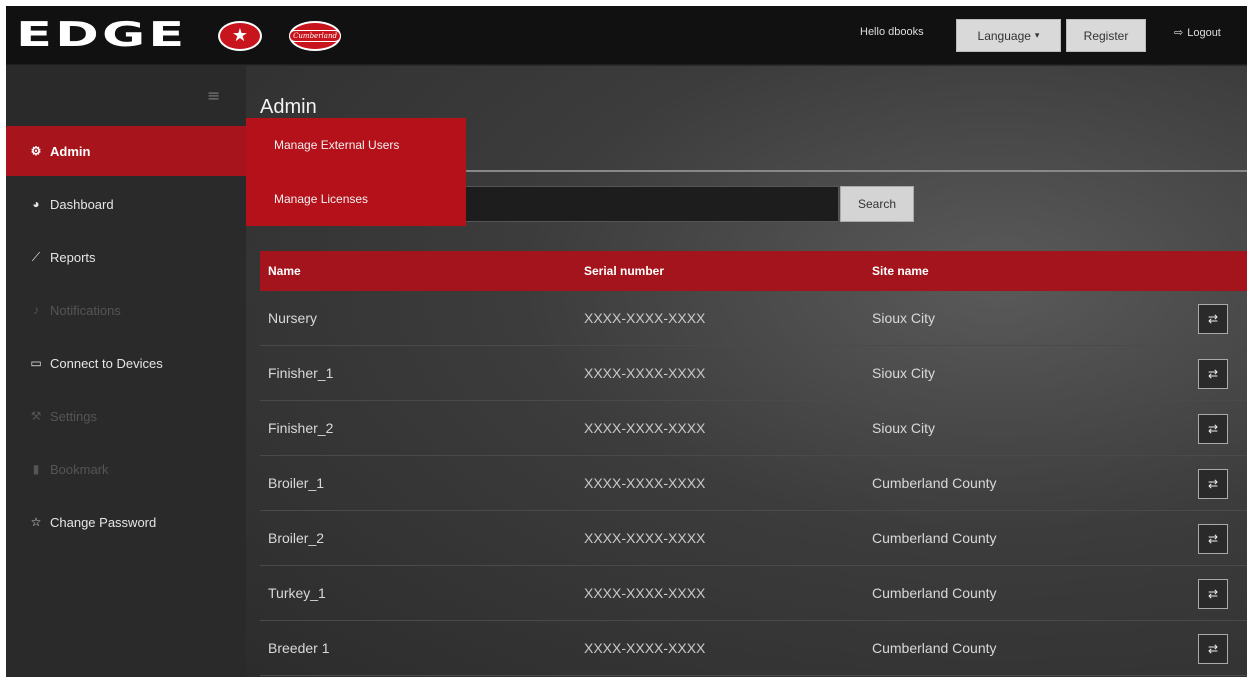 This screenshot has height=677, width=1253. I want to click on sidebar-item-label: Settings, so click(73, 416).